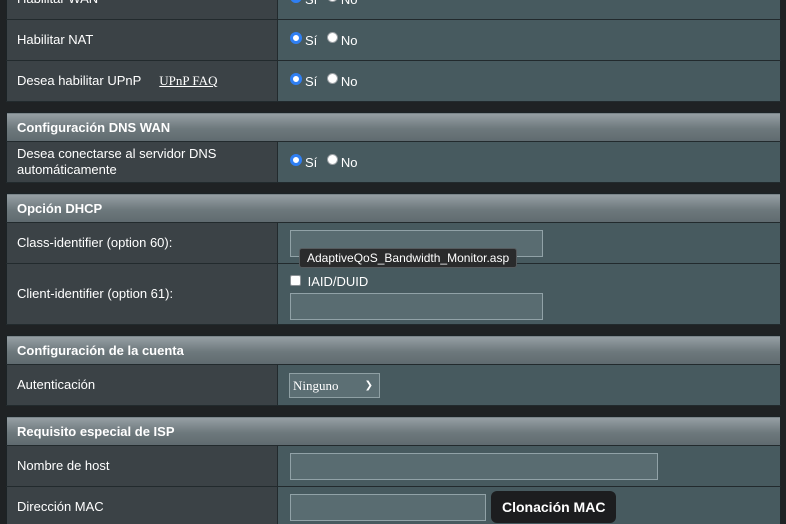 This screenshot has height=524, width=786. Describe the element at coordinates (188, 80) in the screenshot. I see `upnp-faq-link: UPnP FAQ` at that location.